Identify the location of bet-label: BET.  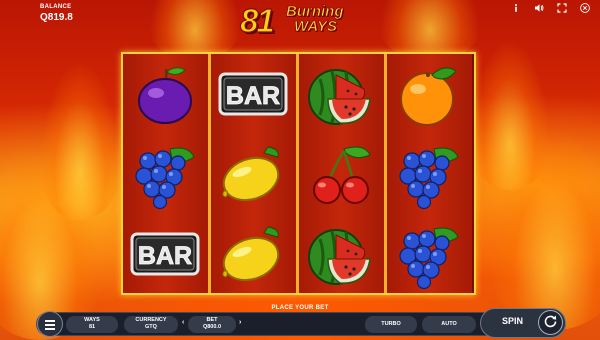
(212, 320).